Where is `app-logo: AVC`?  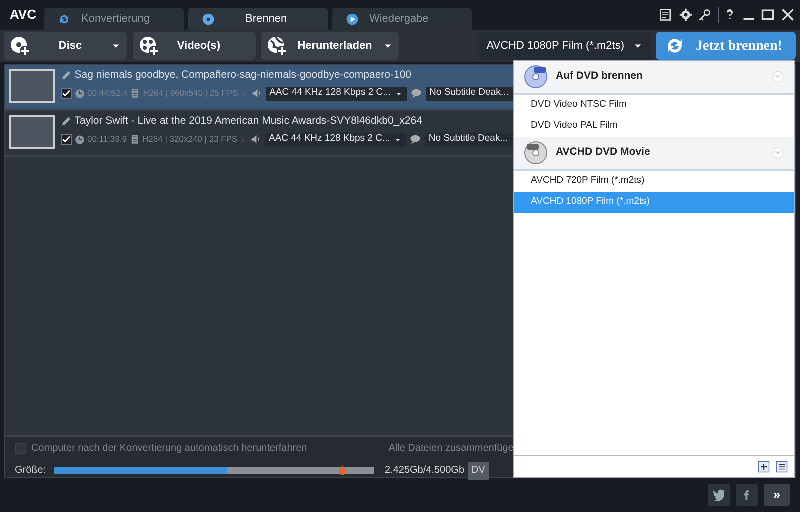
app-logo: AVC is located at coordinates (23, 15).